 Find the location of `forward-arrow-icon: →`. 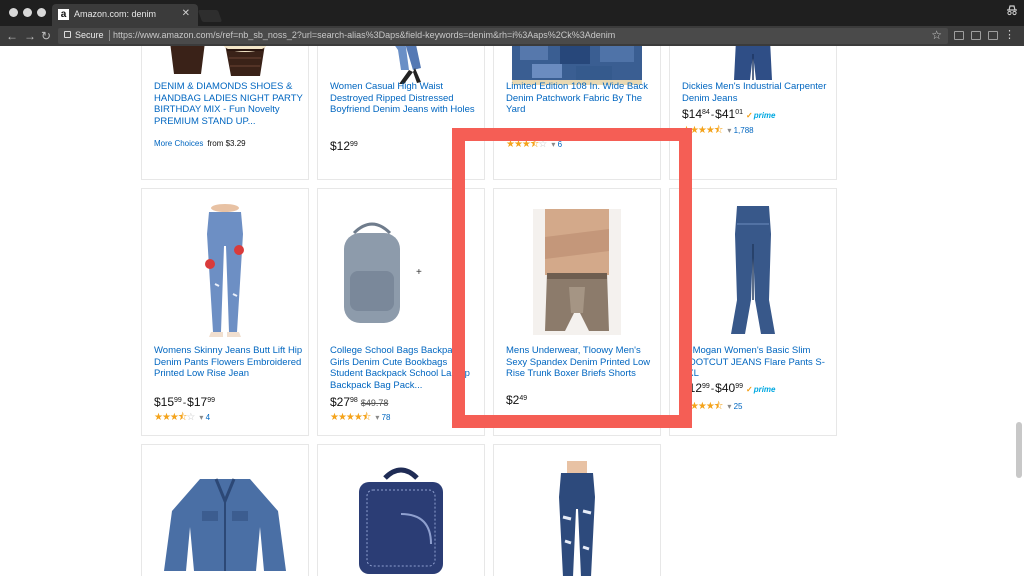

forward-arrow-icon: → is located at coordinates (30, 36).